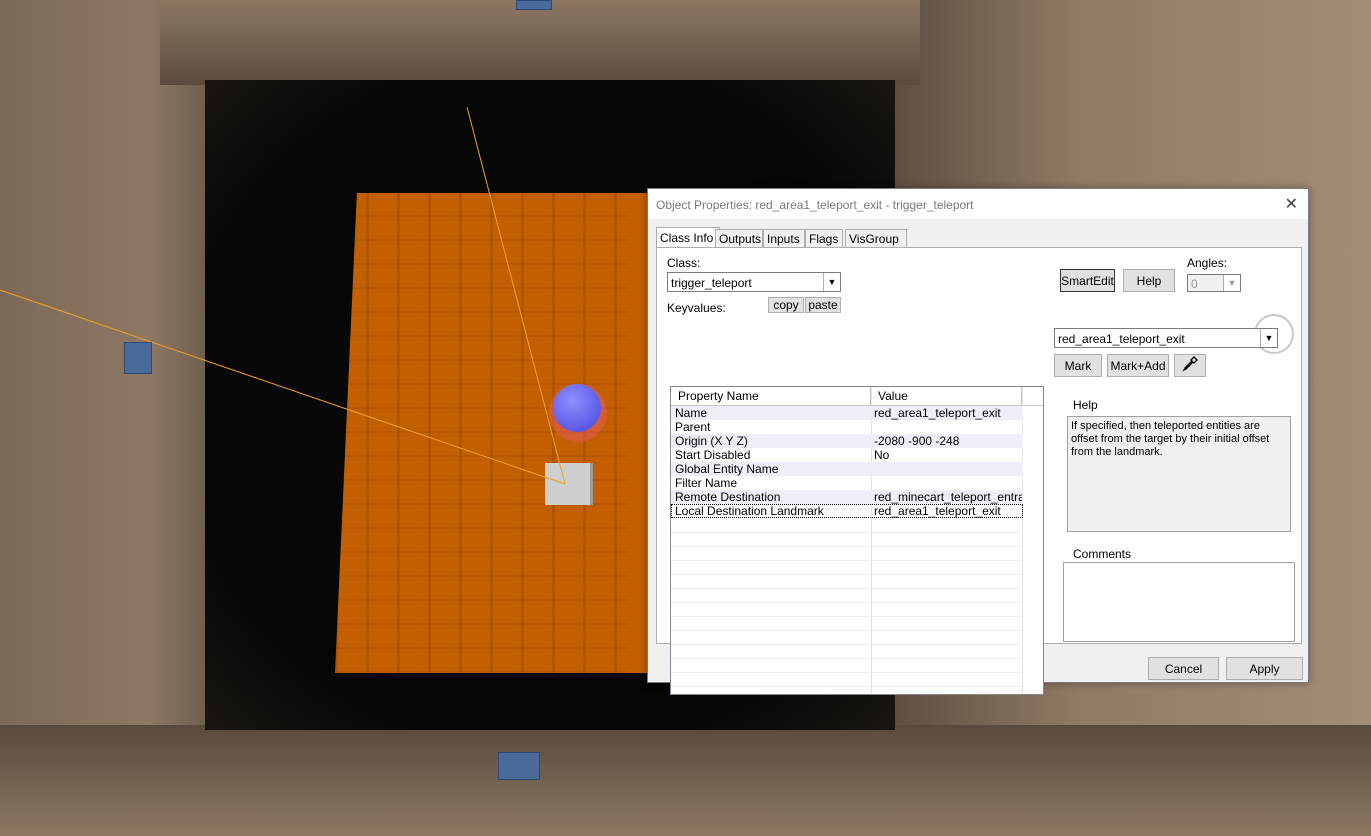  Describe the element at coordinates (876, 238) in the screenshot. I see `tab-visgroup: VisGroup` at that location.